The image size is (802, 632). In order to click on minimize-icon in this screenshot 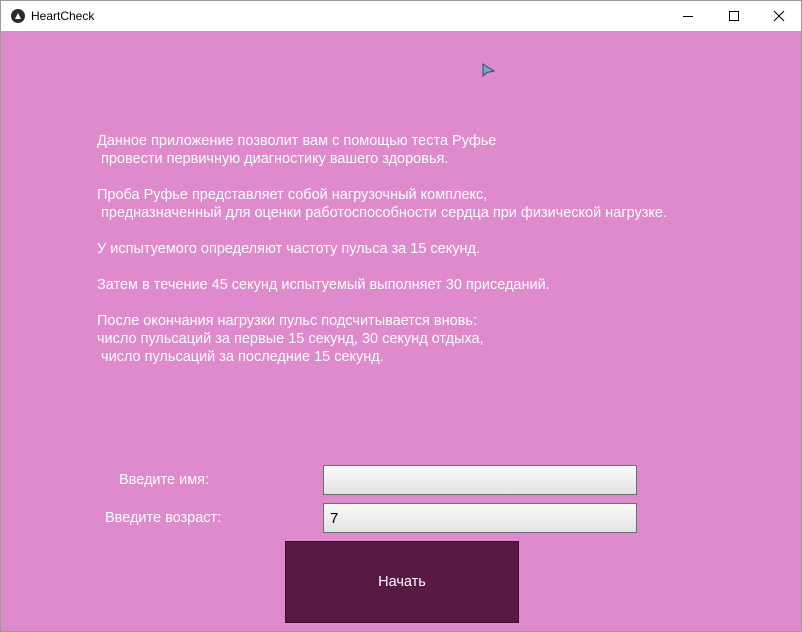, I will do `click(688, 16)`.